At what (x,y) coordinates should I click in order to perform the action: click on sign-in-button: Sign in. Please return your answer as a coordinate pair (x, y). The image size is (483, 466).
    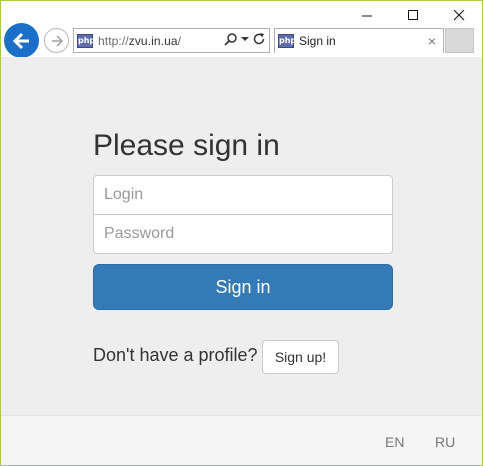
    Looking at the image, I should click on (243, 287).